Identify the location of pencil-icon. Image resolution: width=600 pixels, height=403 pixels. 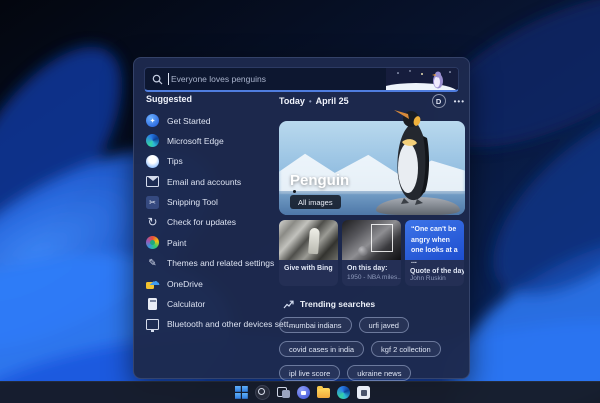
(152, 263).